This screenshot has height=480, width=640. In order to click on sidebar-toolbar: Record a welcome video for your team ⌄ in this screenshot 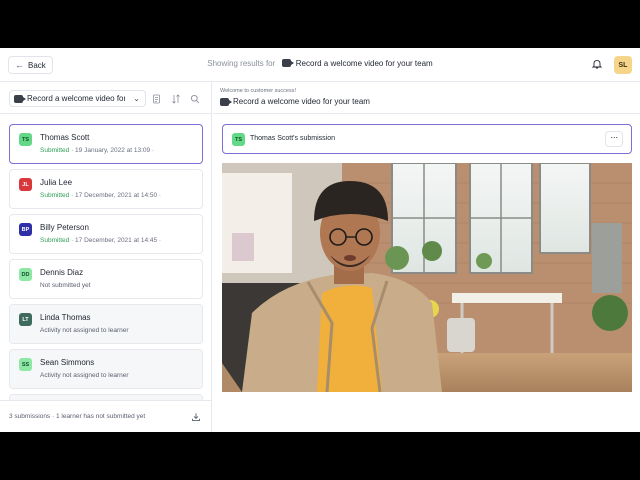, I will do `click(106, 98)`.